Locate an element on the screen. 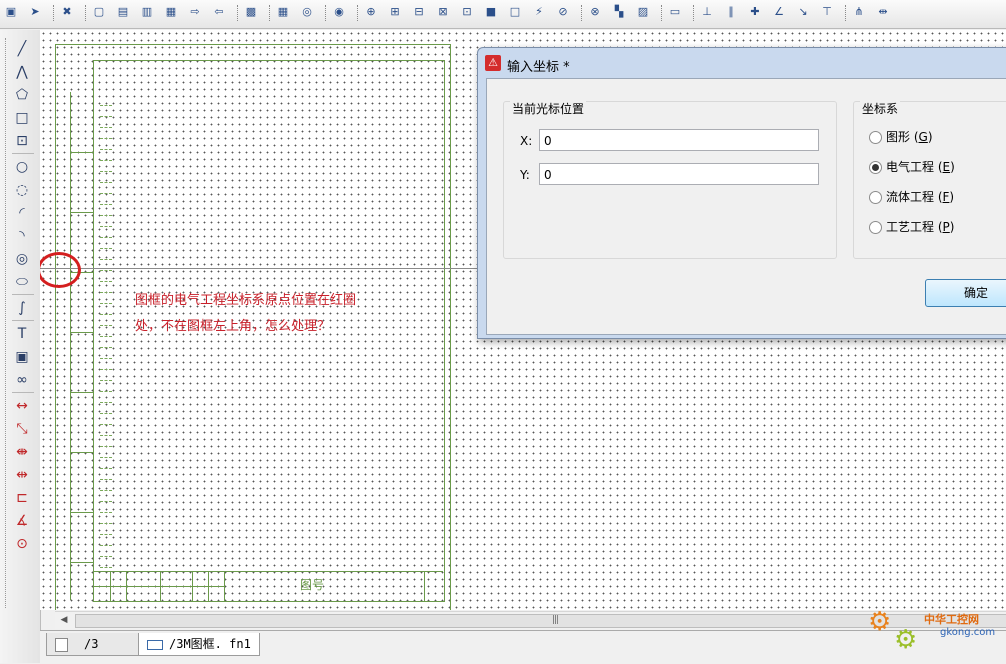  save-icon: ▣ is located at coordinates (11, 12).